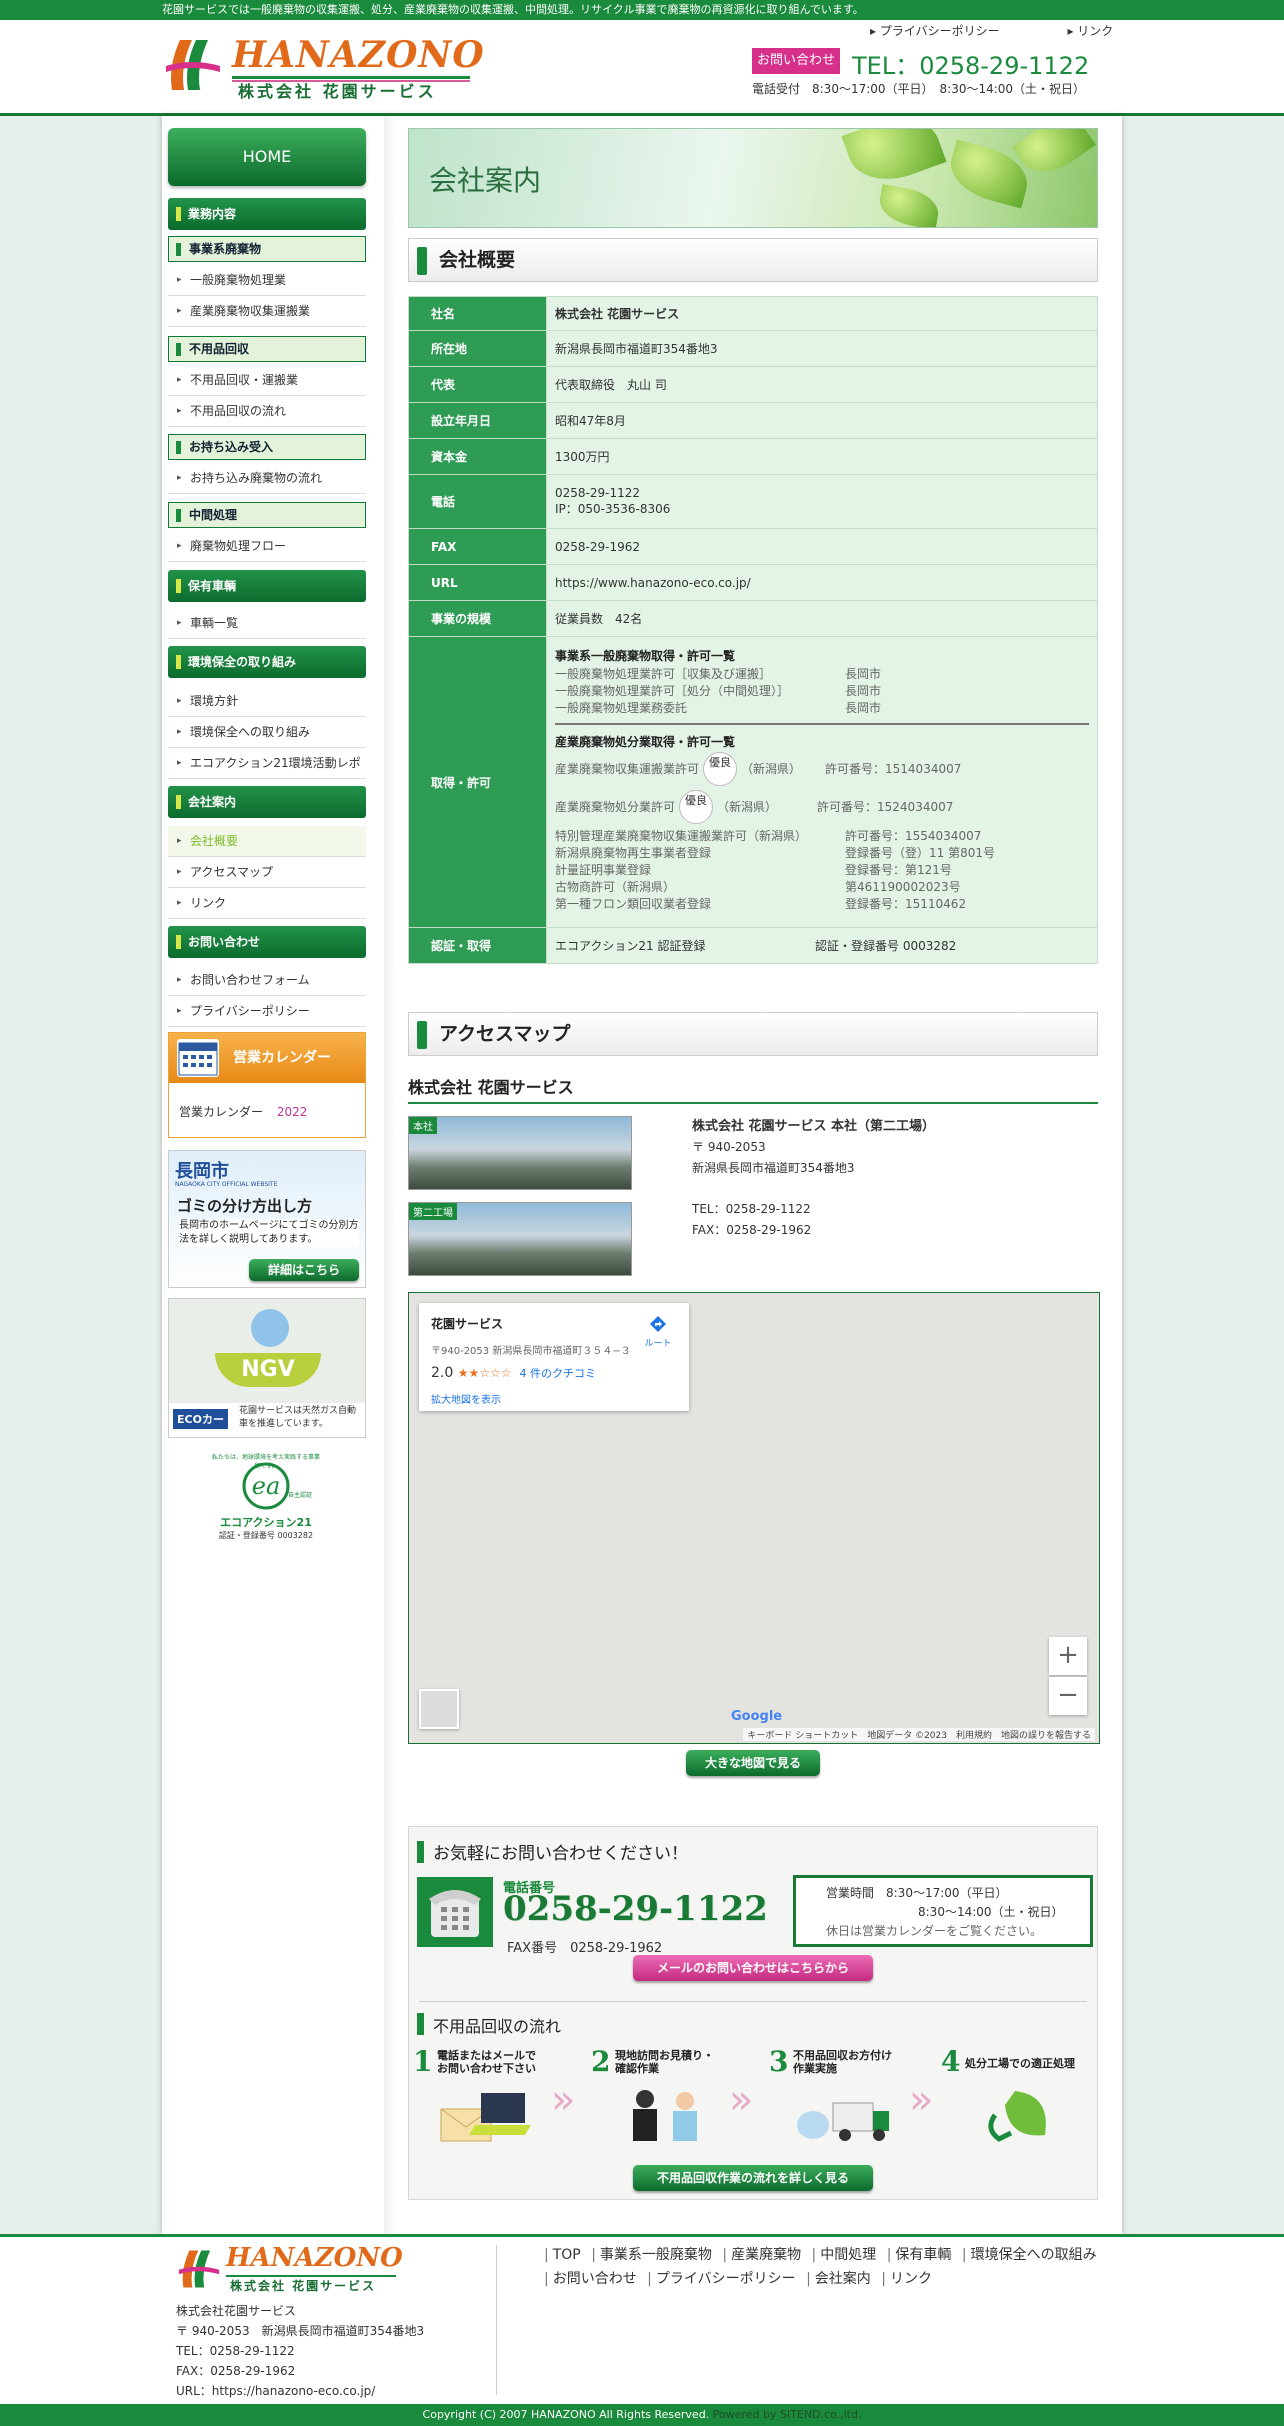  Describe the element at coordinates (226, 1184) in the screenshot. I see `nagaoka-city-en: NAGAOKA CITY OFFICIAL WEBSITE` at that location.